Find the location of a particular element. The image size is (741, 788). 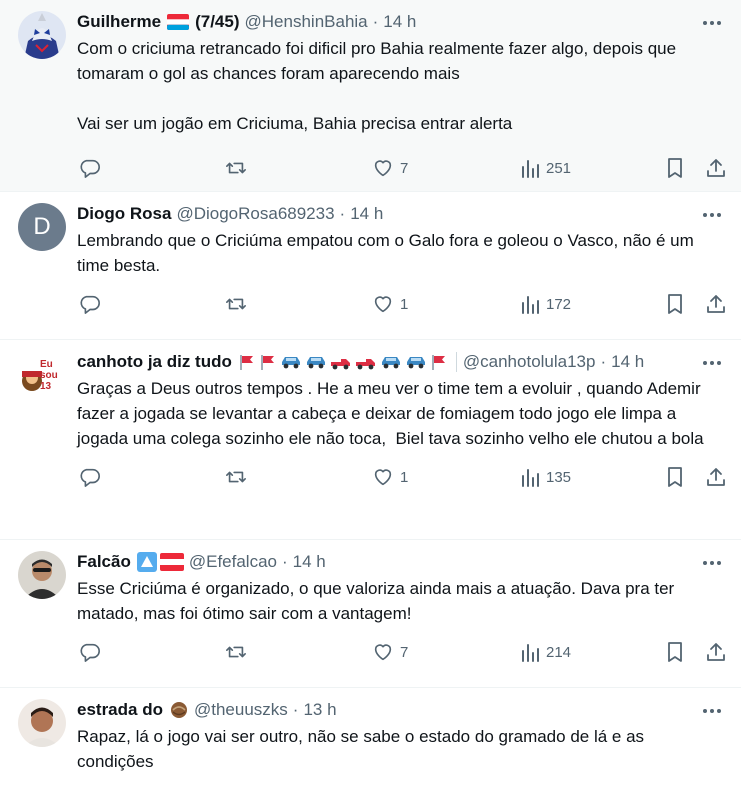

tweet-header: Falcão @Efefalcao · 14 h is located at coordinates (401, 562).